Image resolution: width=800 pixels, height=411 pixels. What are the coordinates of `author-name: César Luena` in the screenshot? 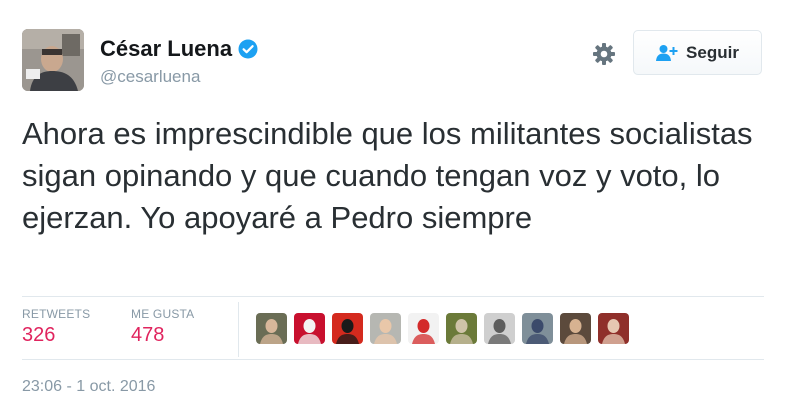 It's located at (166, 49).